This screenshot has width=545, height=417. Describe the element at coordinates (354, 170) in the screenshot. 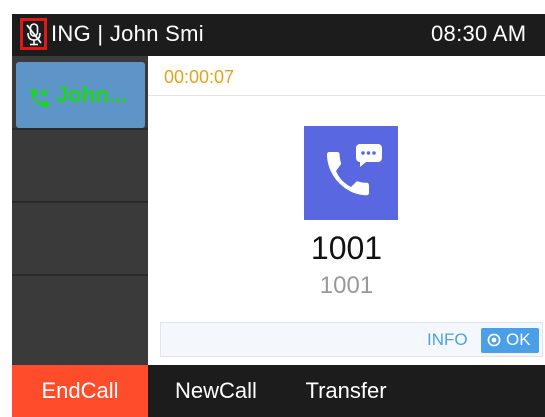

I see `phone-chat-icon` at that location.